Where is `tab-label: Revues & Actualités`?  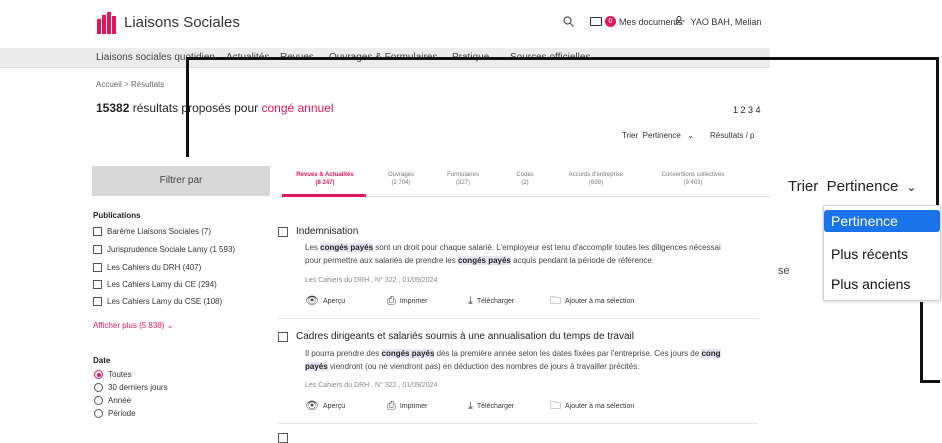
tab-label: Revues & Actualités is located at coordinates (325, 175).